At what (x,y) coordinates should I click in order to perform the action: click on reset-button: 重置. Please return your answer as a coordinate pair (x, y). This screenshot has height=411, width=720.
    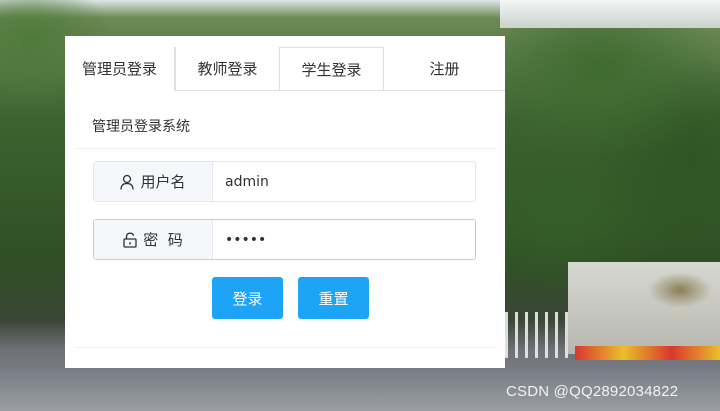
    Looking at the image, I should click on (333, 298).